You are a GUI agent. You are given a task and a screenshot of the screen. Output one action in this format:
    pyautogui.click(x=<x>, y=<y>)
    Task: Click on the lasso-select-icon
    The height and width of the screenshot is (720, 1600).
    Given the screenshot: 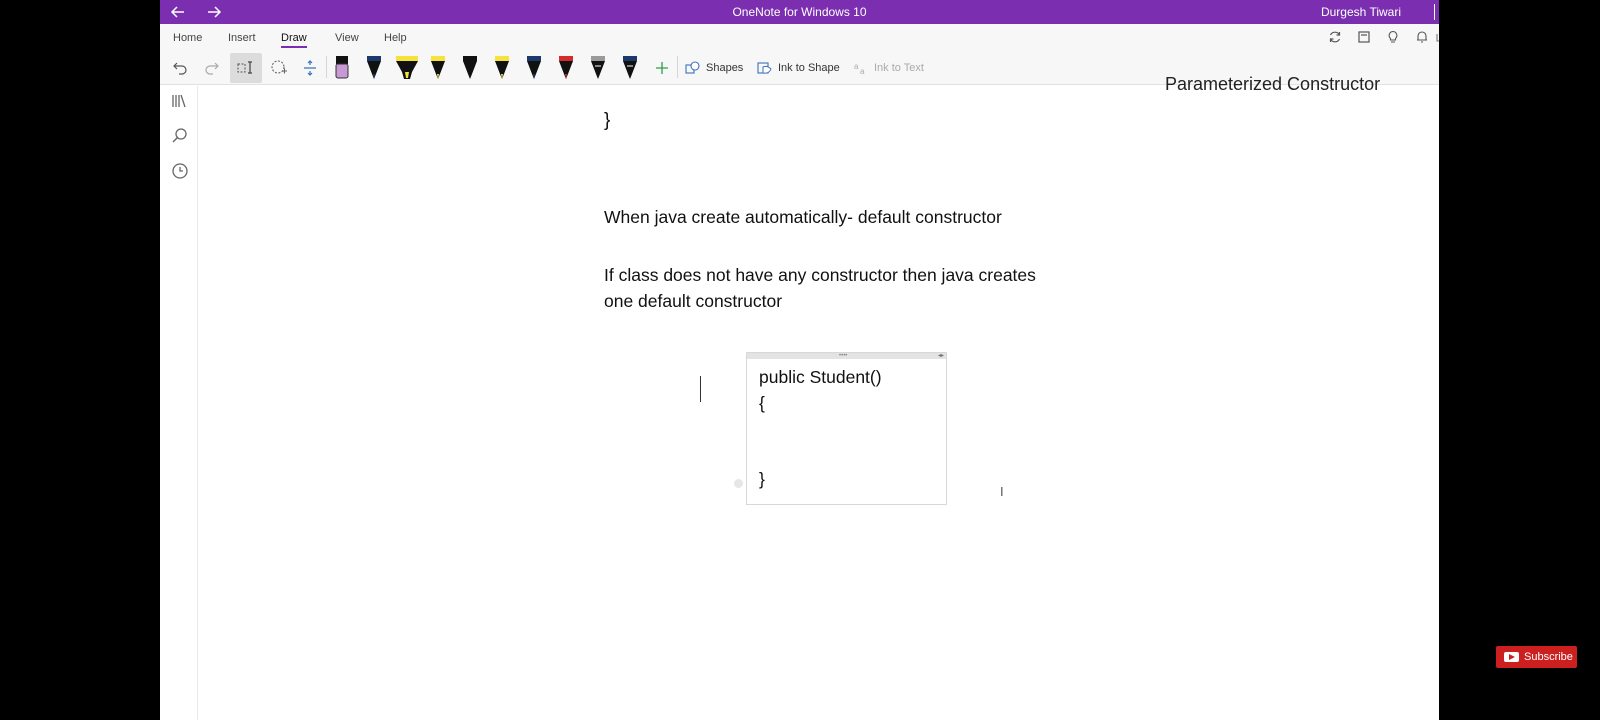 What is the action you would take?
    pyautogui.click(x=244, y=67)
    